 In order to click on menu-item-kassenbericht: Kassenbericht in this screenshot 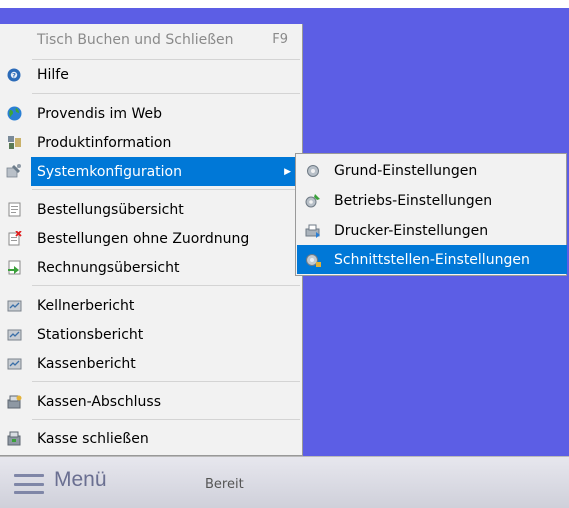, I will do `click(151, 363)`.